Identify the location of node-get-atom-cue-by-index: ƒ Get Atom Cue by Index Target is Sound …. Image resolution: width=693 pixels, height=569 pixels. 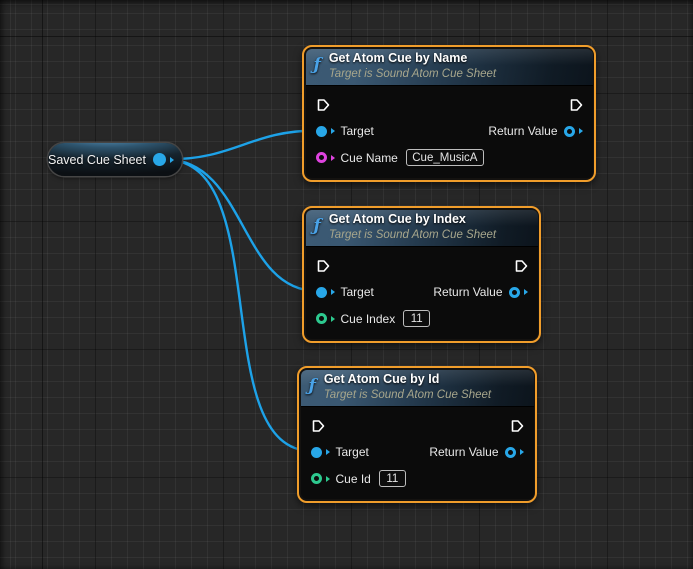
(421, 274).